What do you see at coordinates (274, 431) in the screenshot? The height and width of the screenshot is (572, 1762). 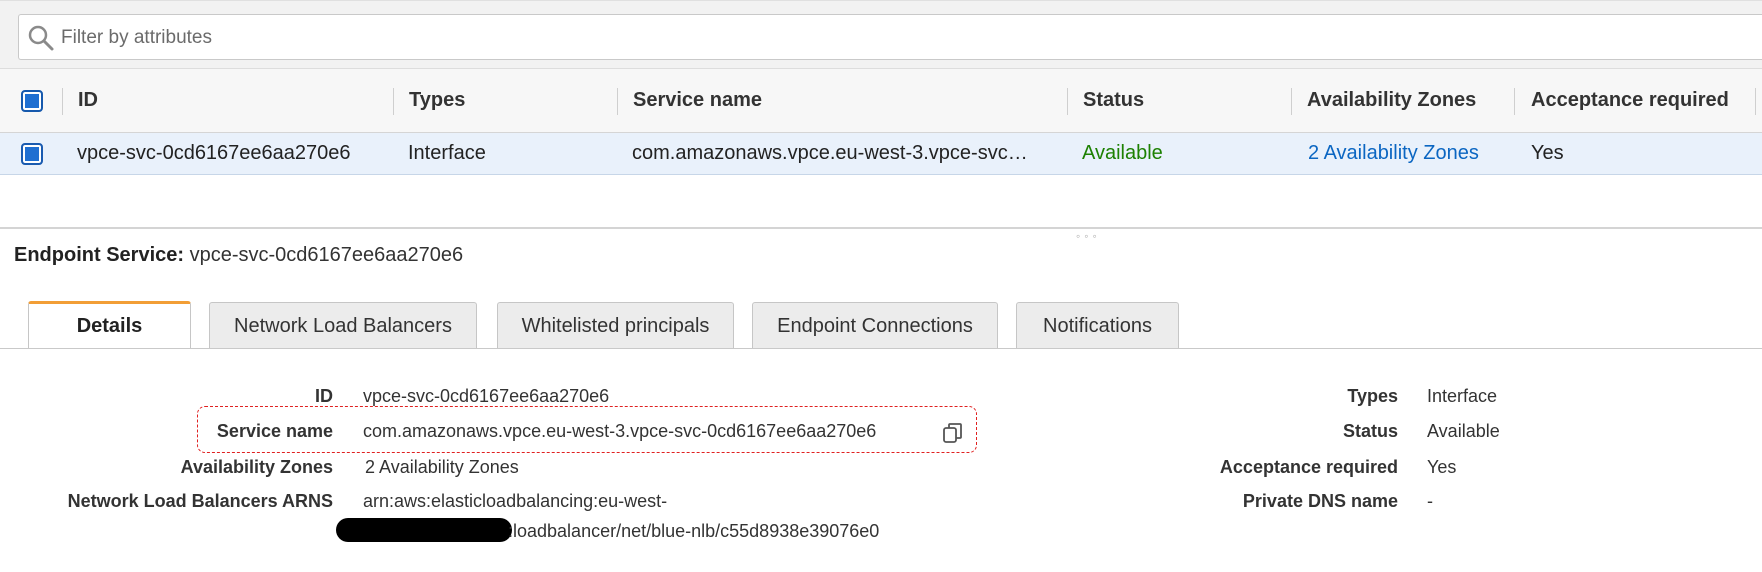 I see `detail-label-service-name: Service name` at bounding box center [274, 431].